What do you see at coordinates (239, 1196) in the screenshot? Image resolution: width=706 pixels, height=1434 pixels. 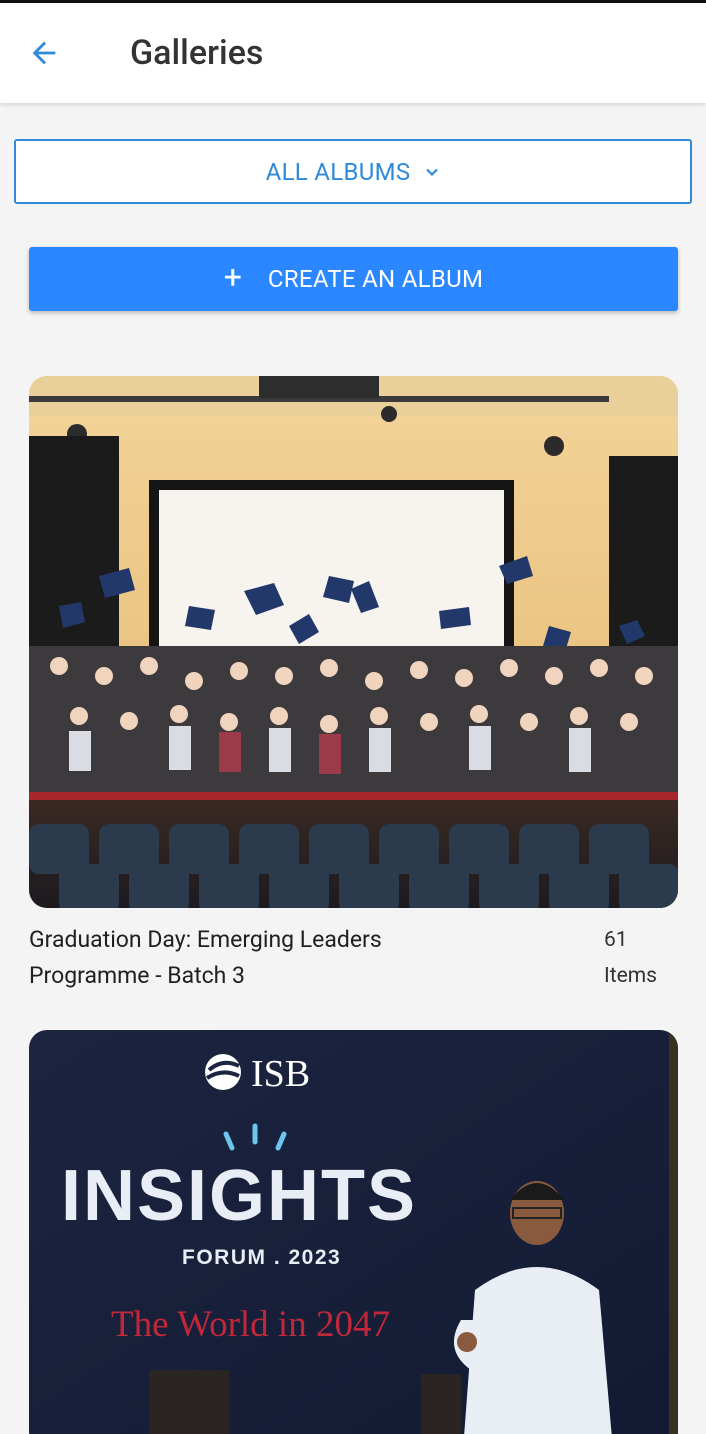 I see `insights-headline: INSIGHTS` at bounding box center [239, 1196].